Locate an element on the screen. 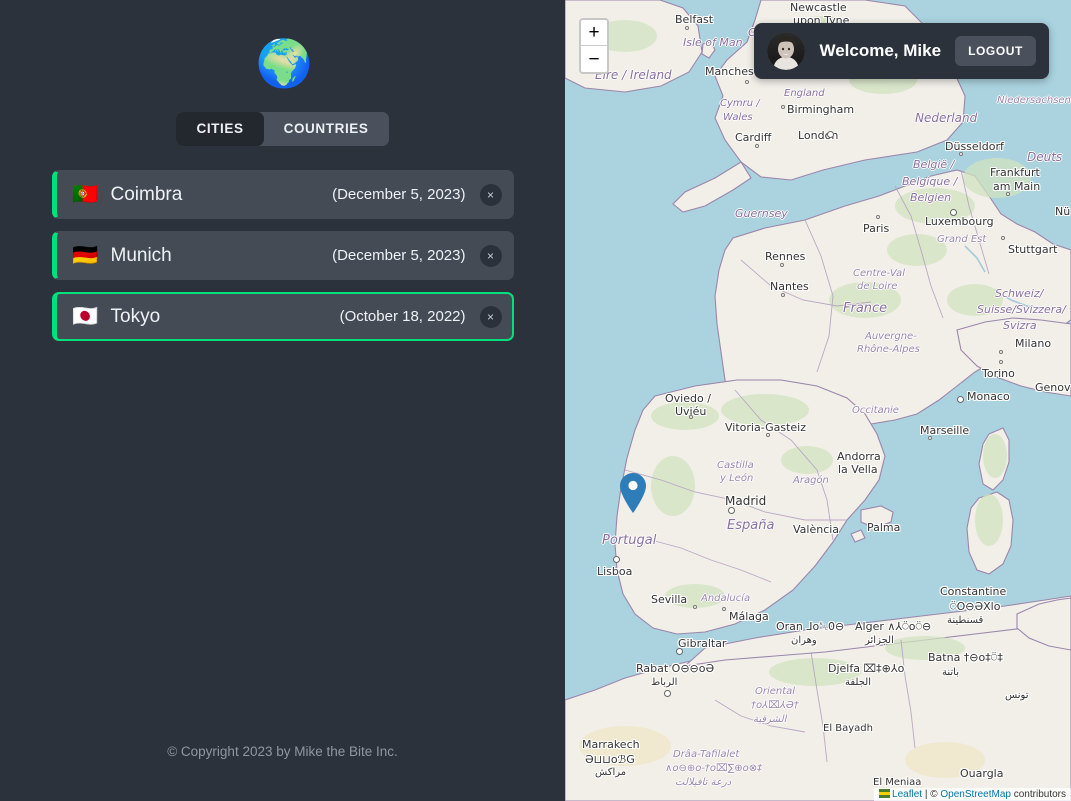  attribution-copyright: © is located at coordinates (935, 794).